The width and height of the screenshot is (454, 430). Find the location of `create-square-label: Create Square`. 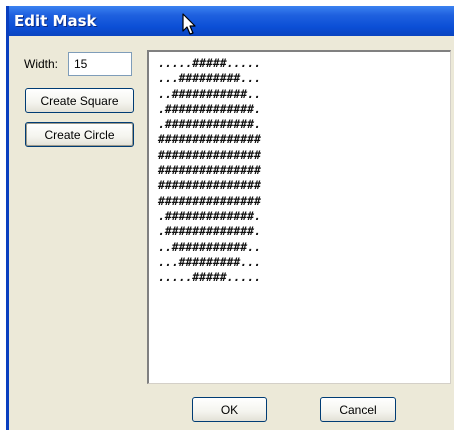

create-square-label: Create Square is located at coordinates (79, 100).